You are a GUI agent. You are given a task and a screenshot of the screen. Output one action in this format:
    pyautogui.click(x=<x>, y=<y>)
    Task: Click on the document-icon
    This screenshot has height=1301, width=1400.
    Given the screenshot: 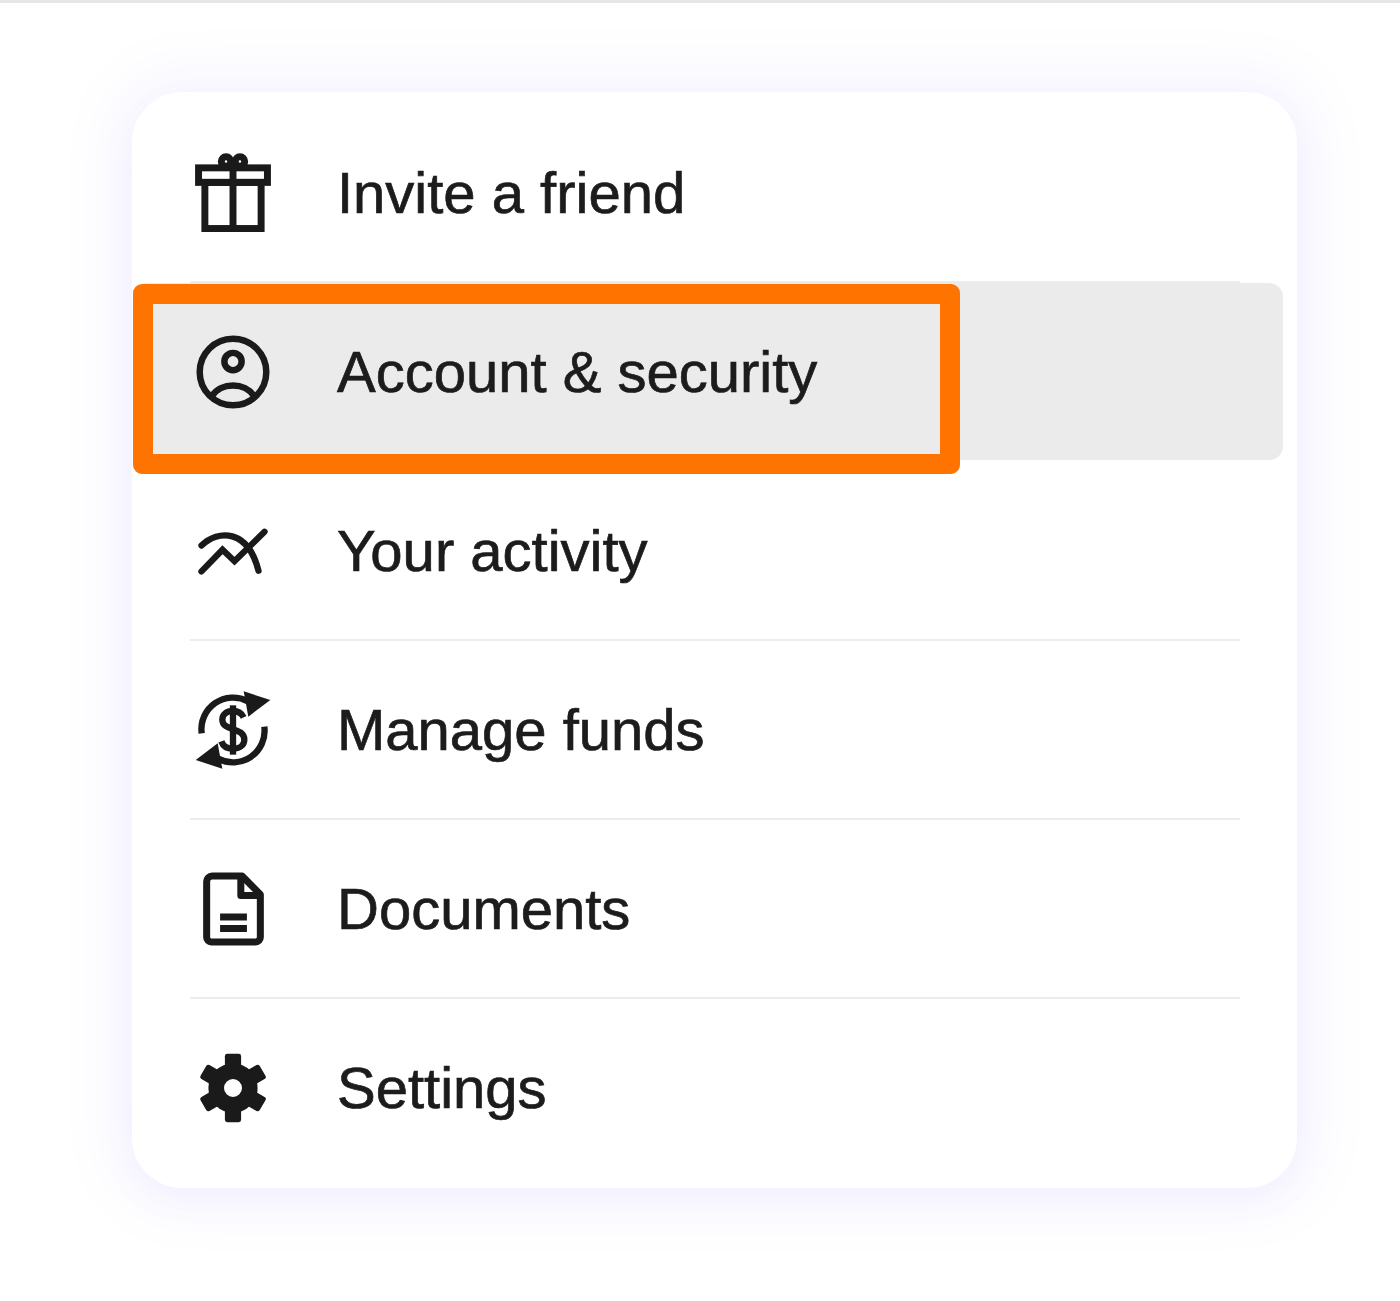 What is the action you would take?
    pyautogui.click(x=233, y=908)
    